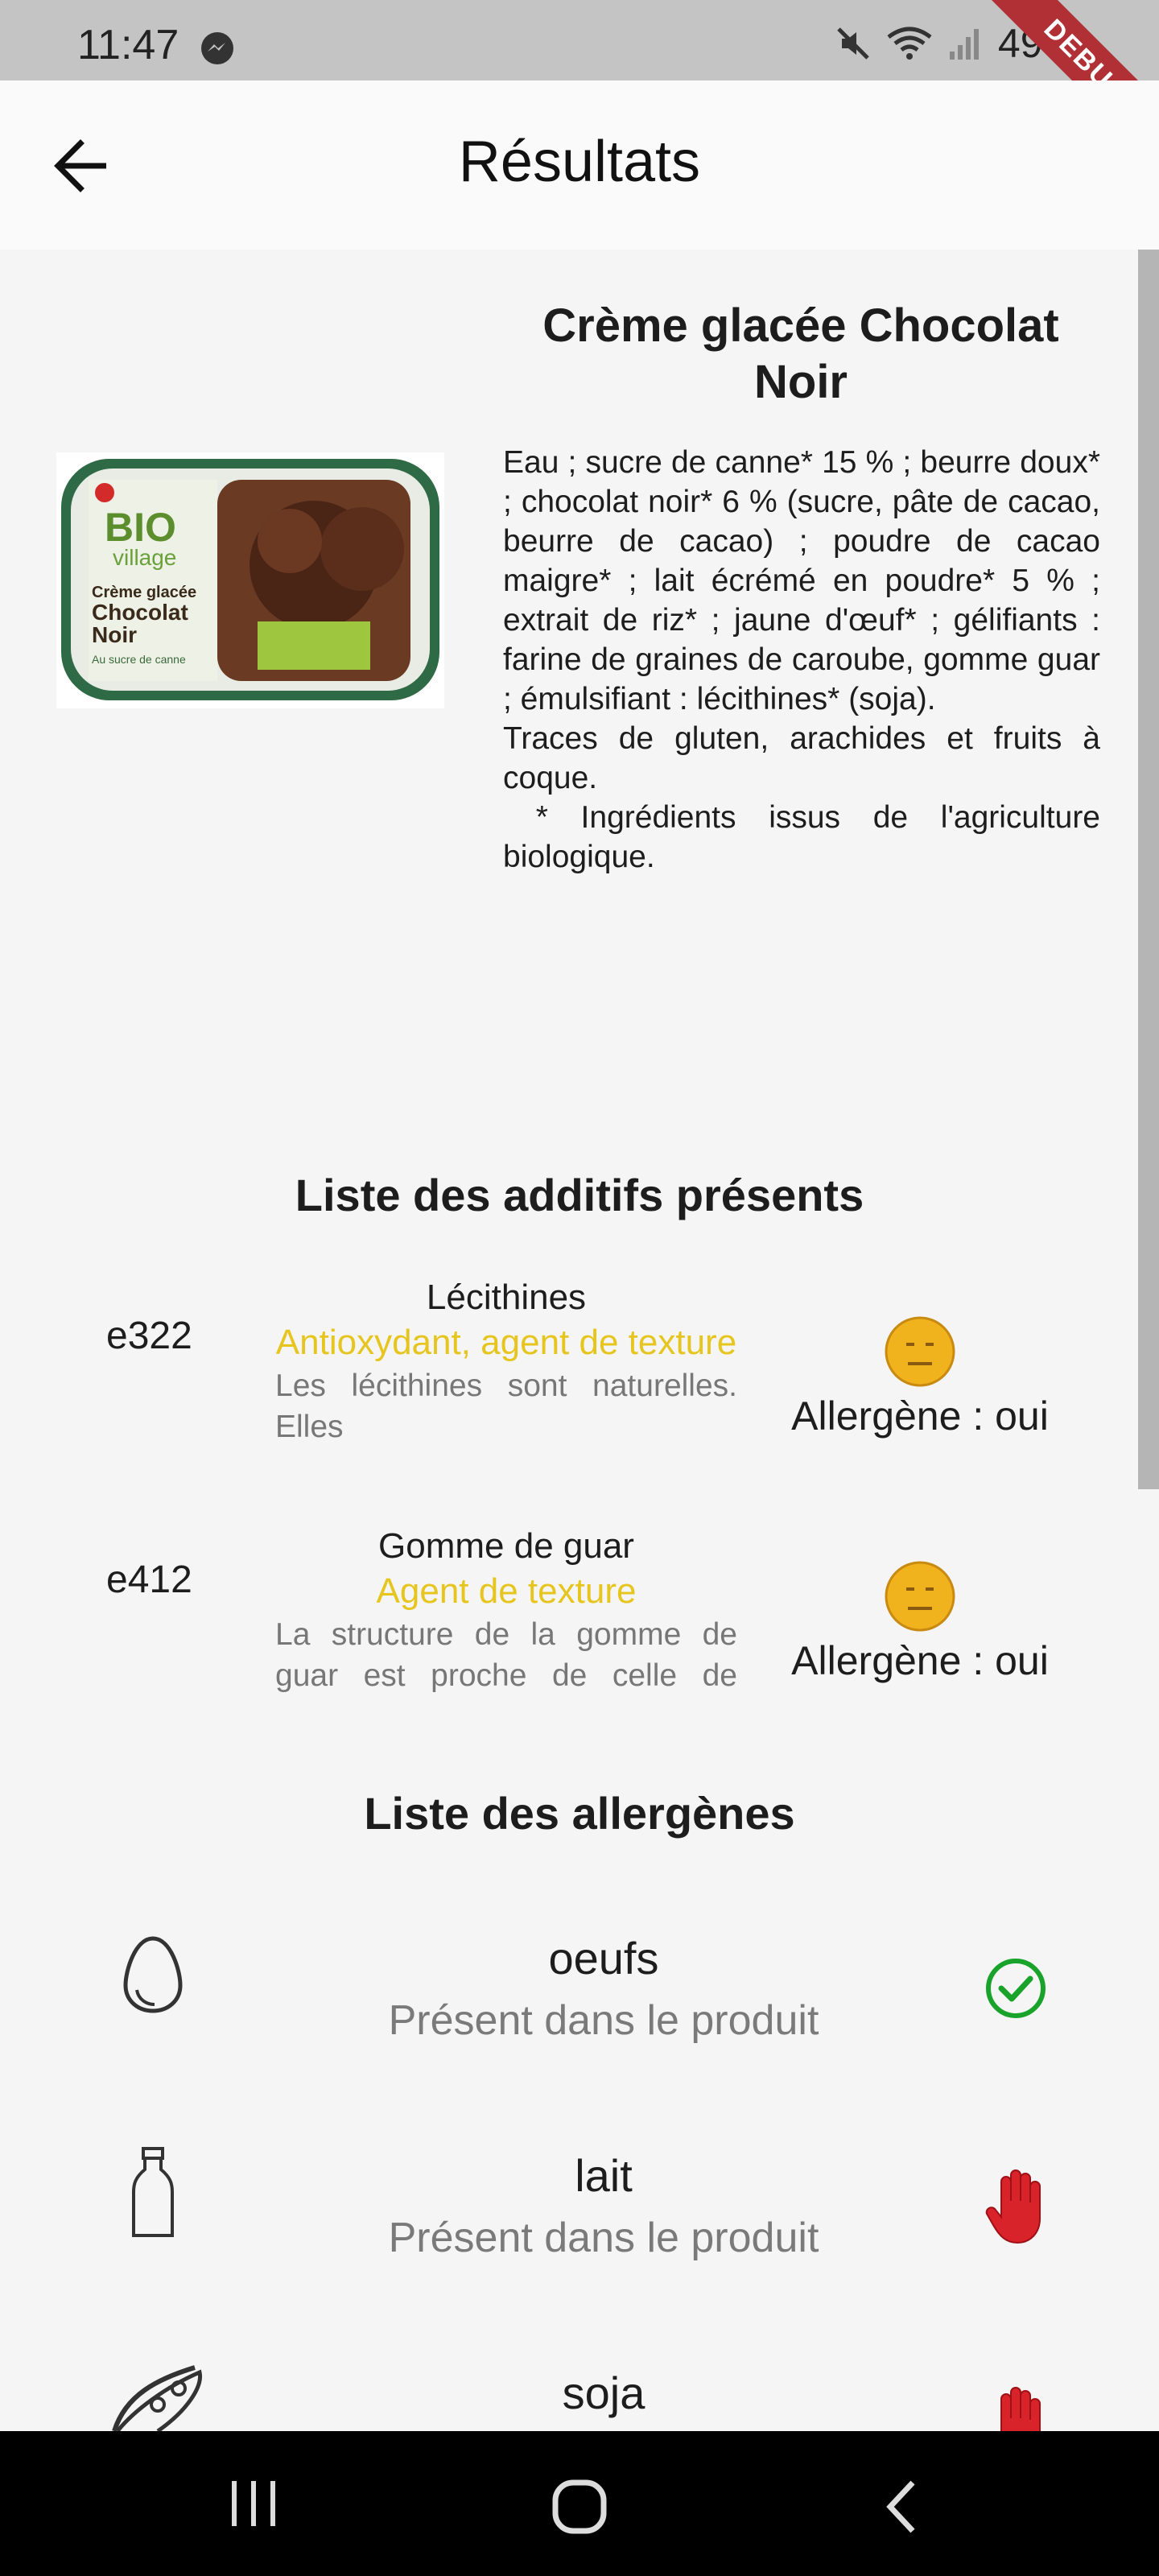 The height and width of the screenshot is (2576, 1159). I want to click on messenger-icon, so click(217, 48).